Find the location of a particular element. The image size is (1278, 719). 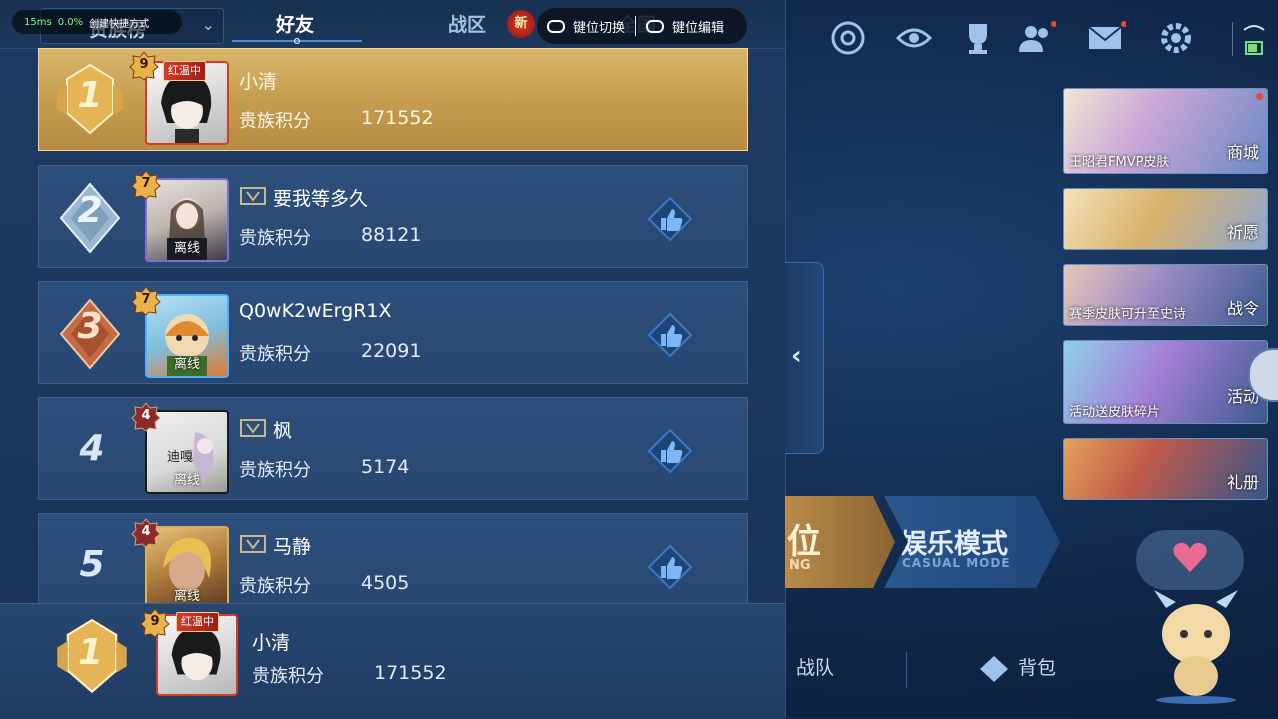

ranked-mode-label: 位 is located at coordinates (804, 542).